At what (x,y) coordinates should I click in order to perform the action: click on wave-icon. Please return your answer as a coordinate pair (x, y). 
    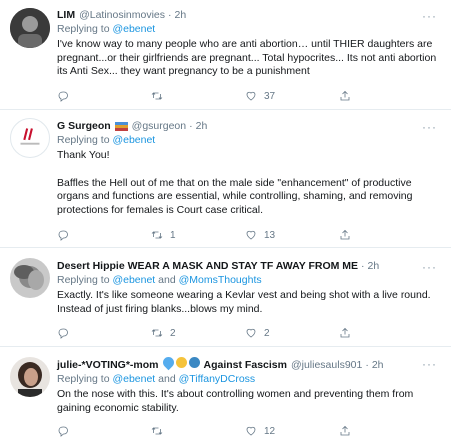
    Looking at the image, I should click on (194, 362).